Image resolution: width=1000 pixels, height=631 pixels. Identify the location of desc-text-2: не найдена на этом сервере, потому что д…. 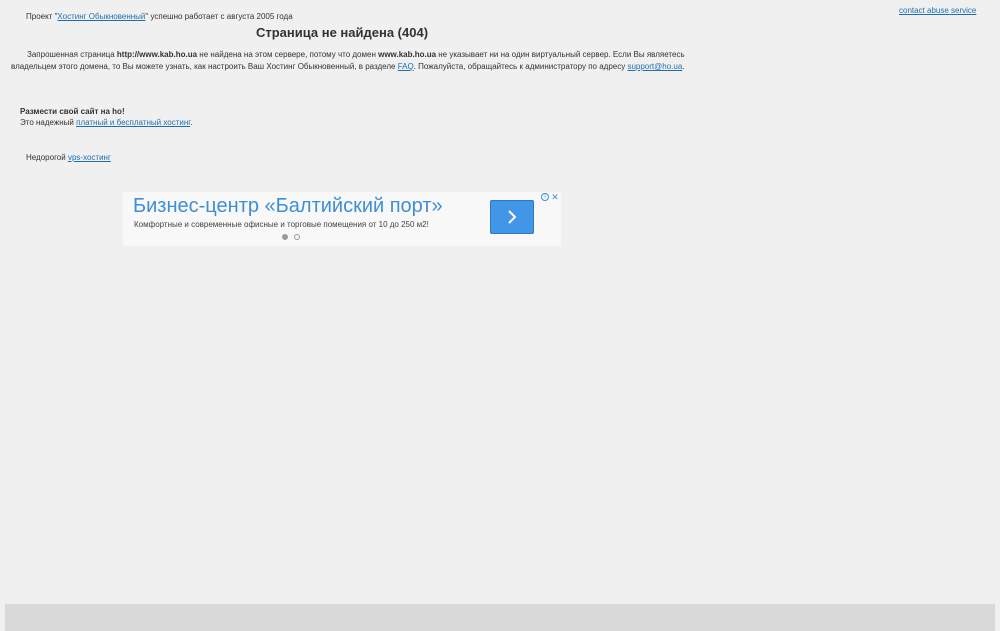
(288, 54).